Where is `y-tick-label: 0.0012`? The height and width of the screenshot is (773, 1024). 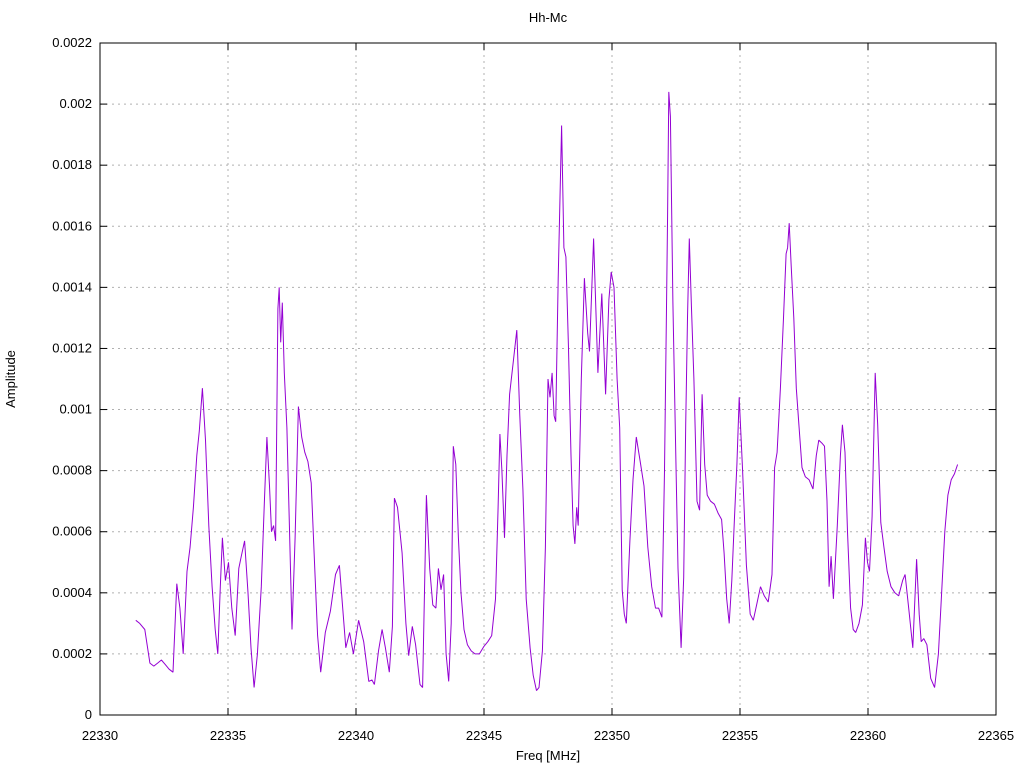
y-tick-label: 0.0012 is located at coordinates (72, 347).